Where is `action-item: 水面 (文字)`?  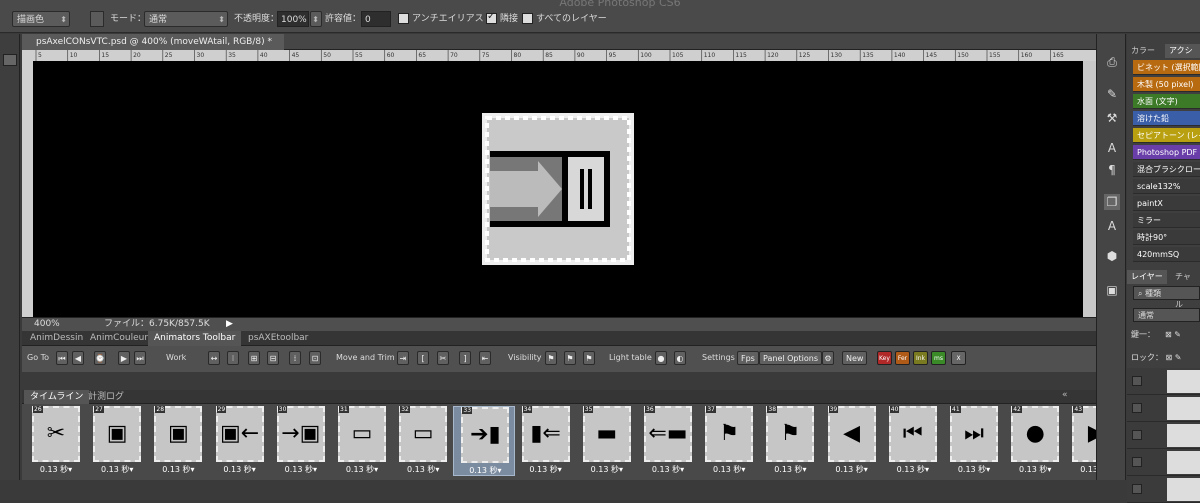 action-item: 水面 (文字) is located at coordinates (1166, 101).